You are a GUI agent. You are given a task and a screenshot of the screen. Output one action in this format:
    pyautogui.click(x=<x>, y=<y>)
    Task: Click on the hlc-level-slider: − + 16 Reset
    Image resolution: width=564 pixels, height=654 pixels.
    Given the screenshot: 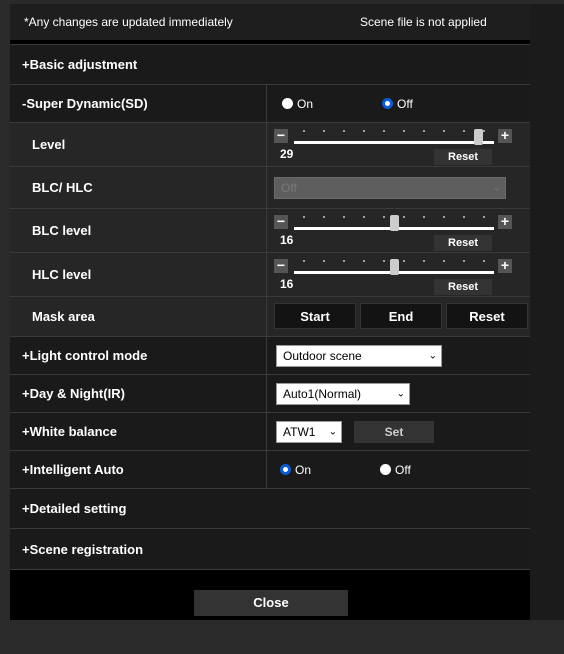 What is the action you would take?
    pyautogui.click(x=394, y=274)
    